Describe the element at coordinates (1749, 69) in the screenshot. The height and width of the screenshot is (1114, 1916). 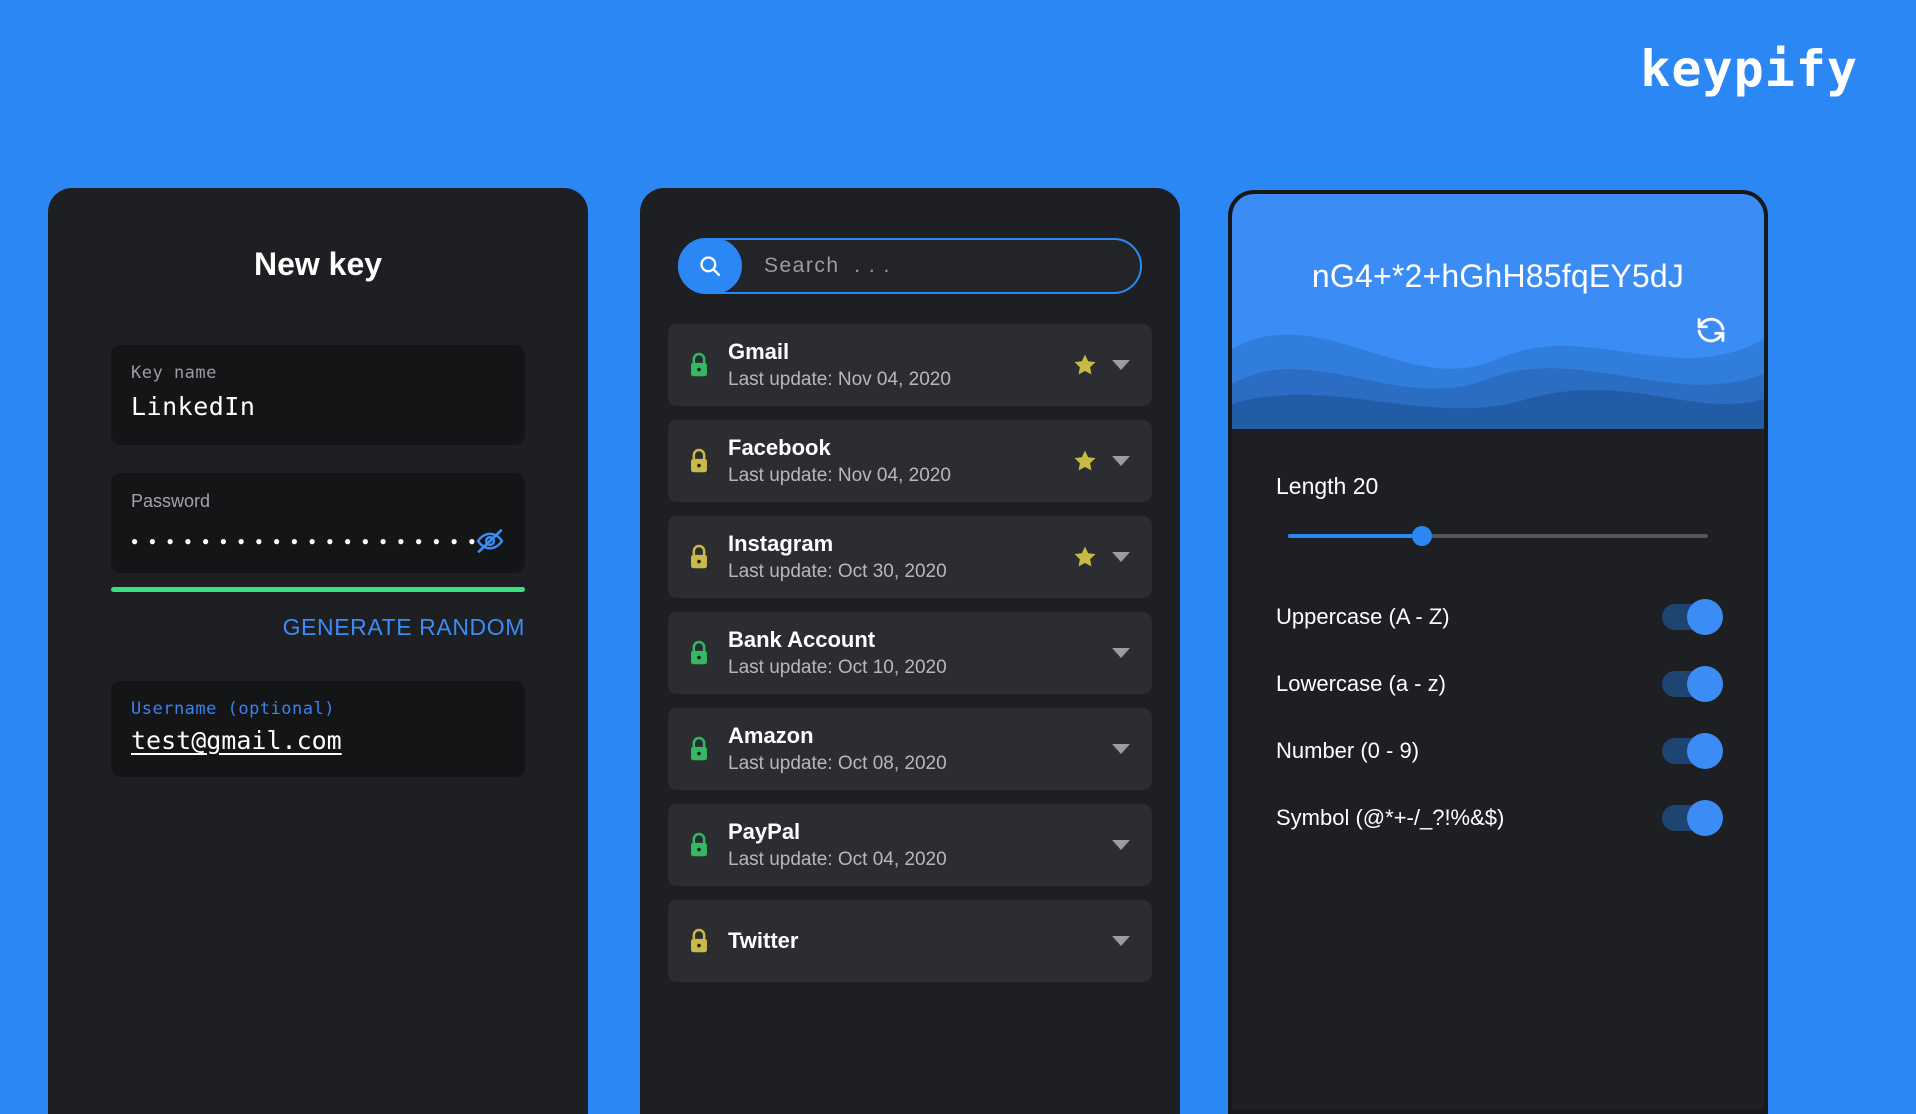
I see `app-logo: keypify` at that location.